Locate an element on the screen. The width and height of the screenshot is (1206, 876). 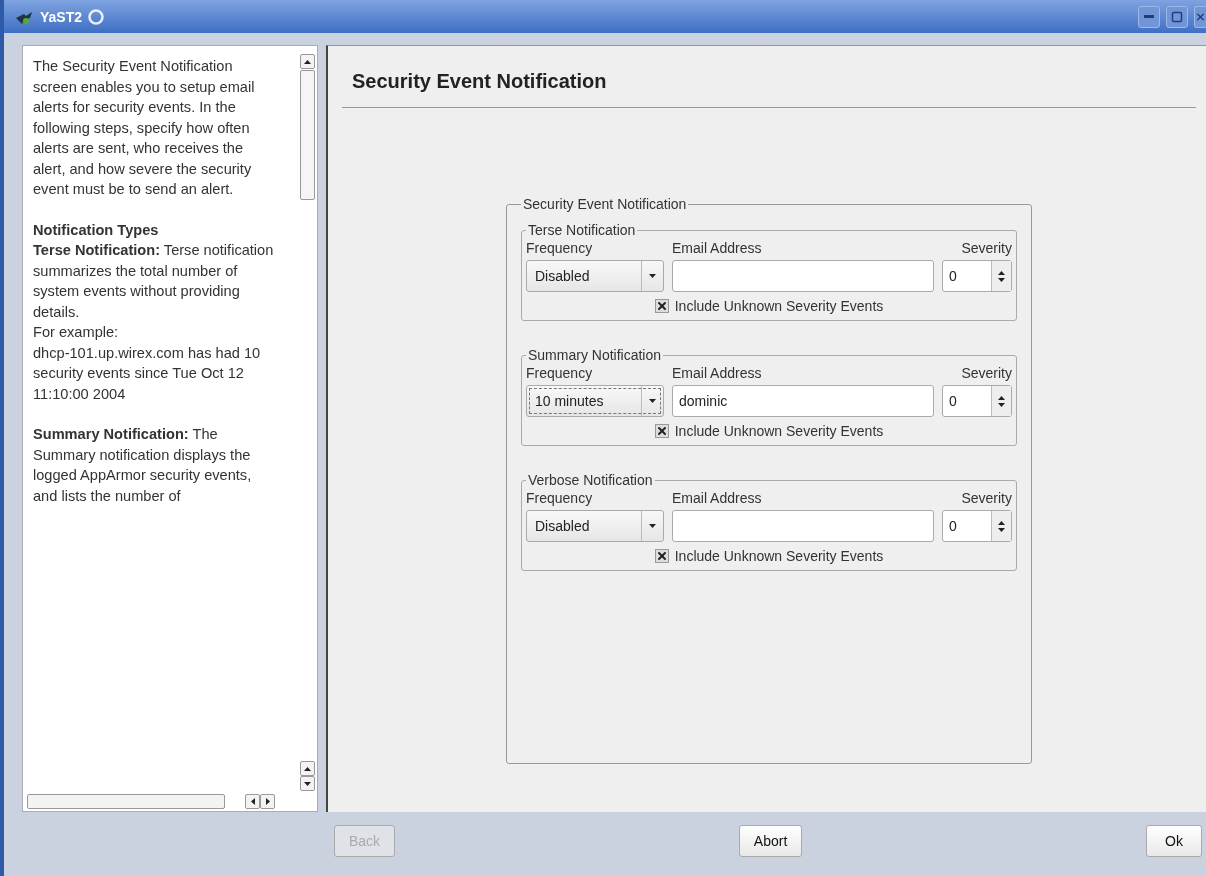
dialog-button: Ok is located at coordinates (1174, 841).